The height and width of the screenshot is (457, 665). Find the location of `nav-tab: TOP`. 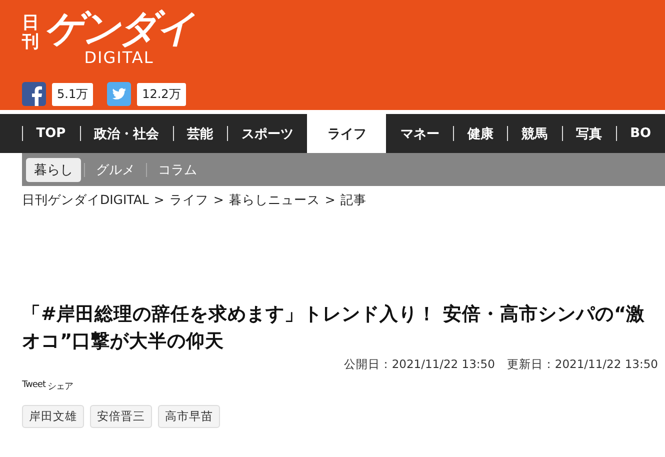

nav-tab: TOP is located at coordinates (51, 133).